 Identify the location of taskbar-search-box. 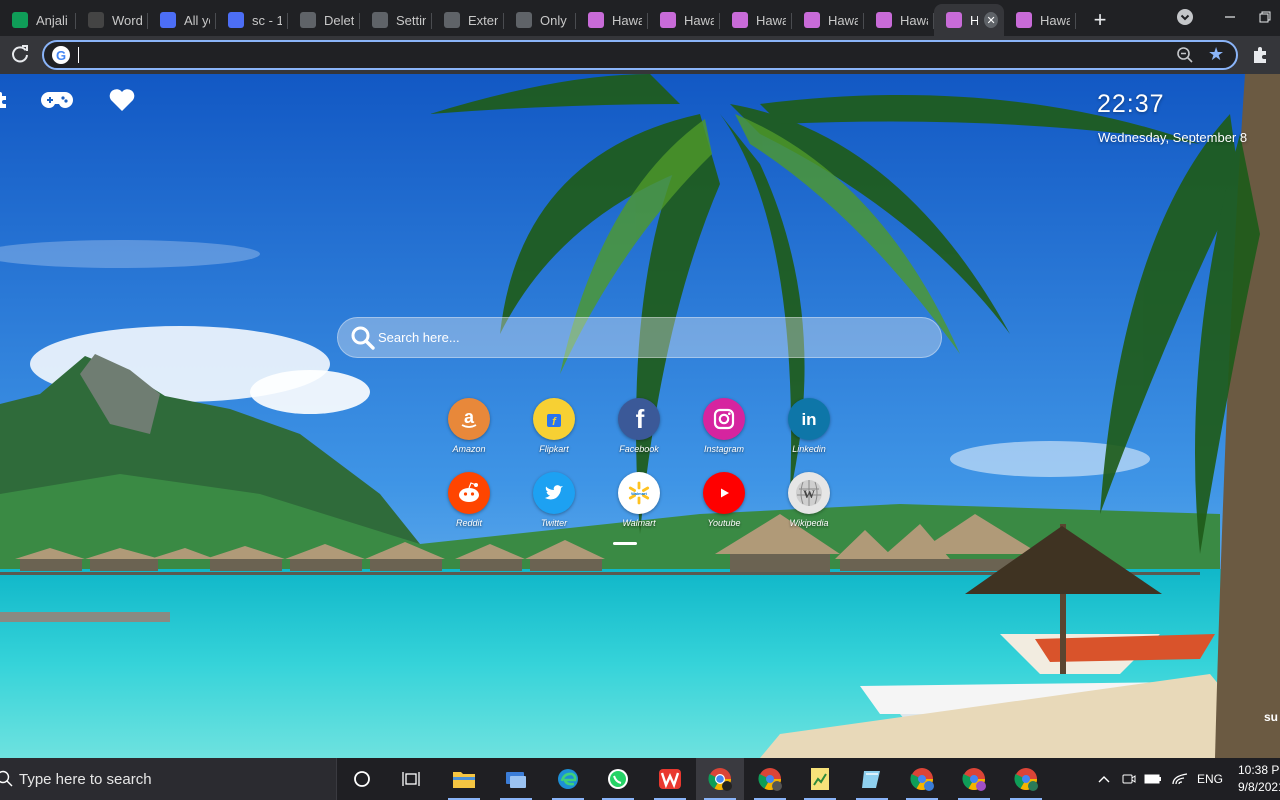
(168, 779).